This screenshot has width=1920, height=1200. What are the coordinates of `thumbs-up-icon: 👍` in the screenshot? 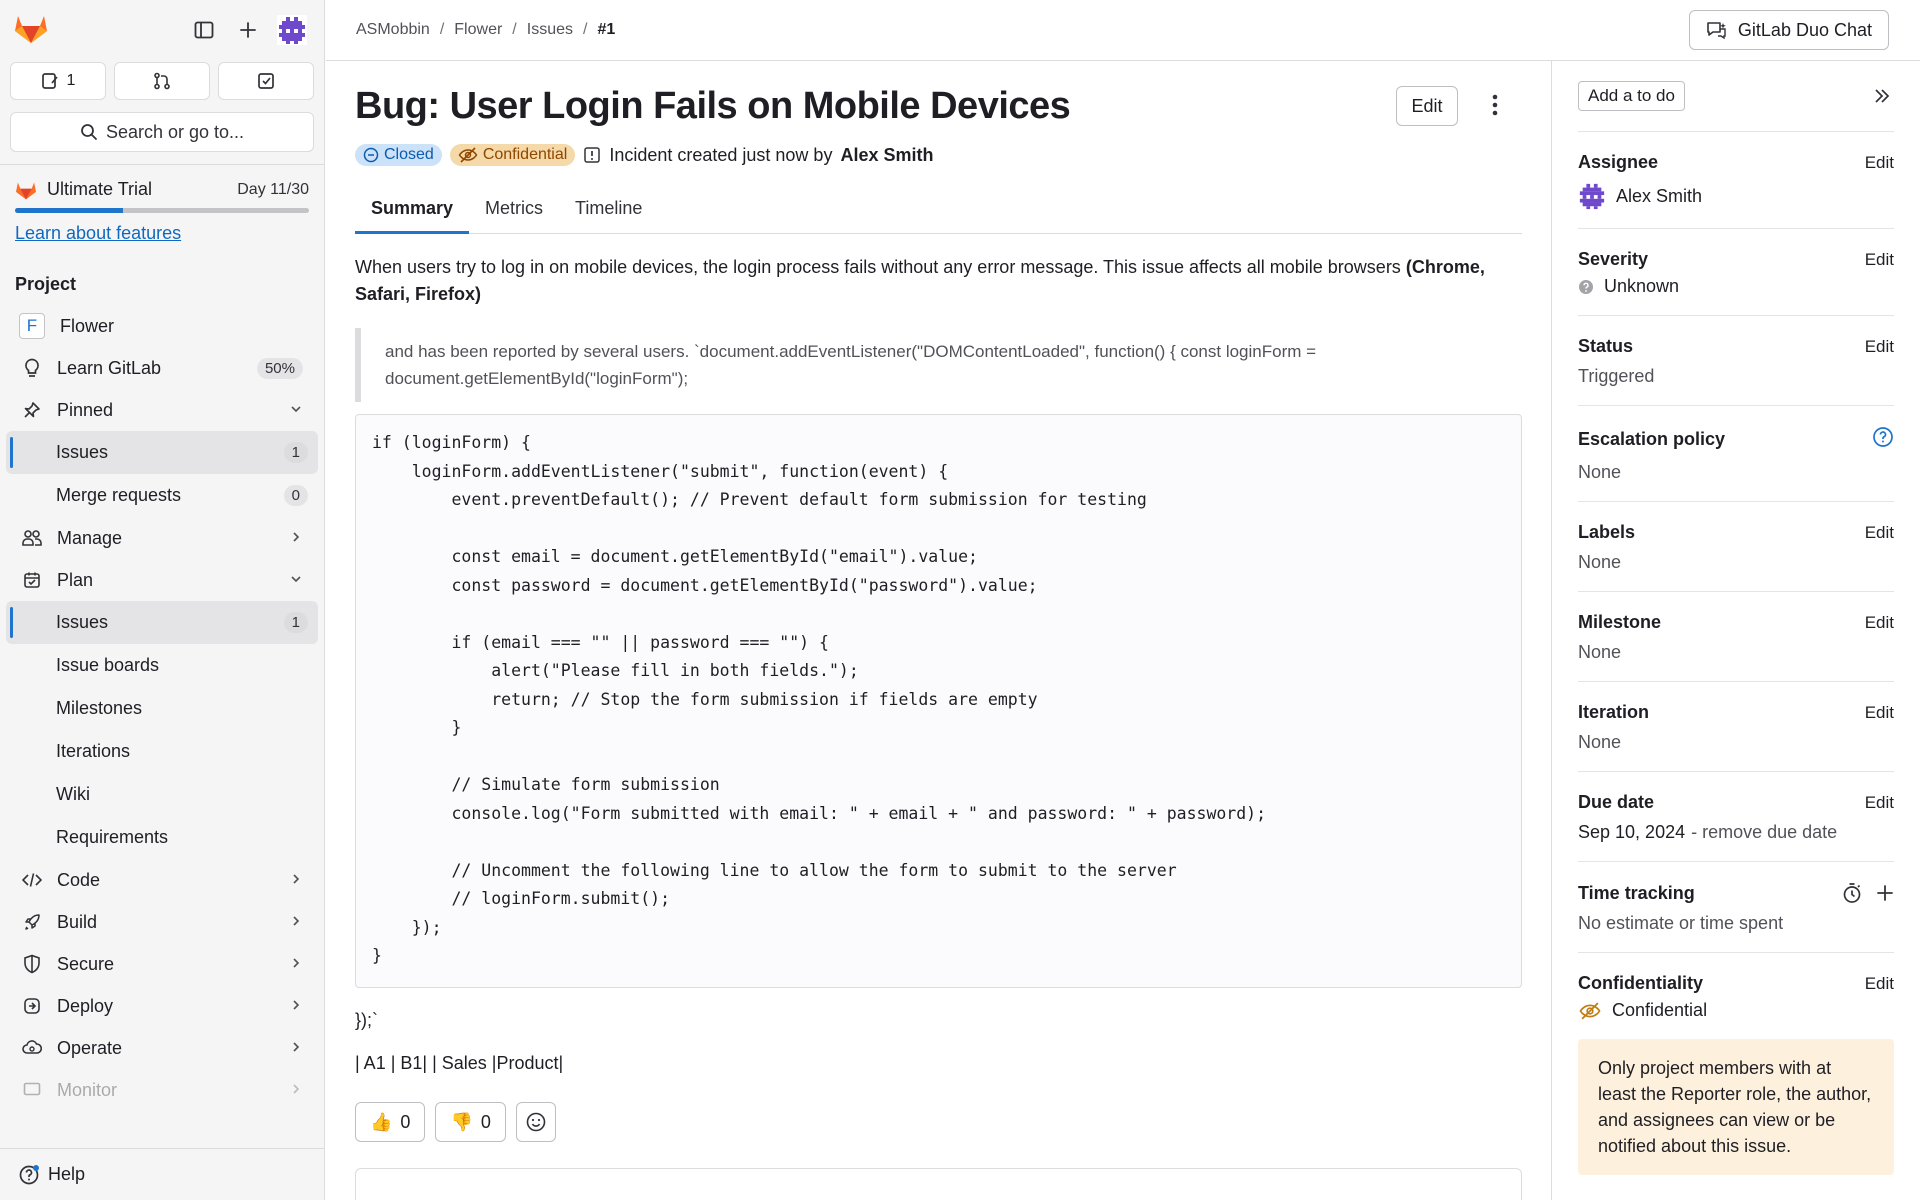 It's located at (381, 1121).